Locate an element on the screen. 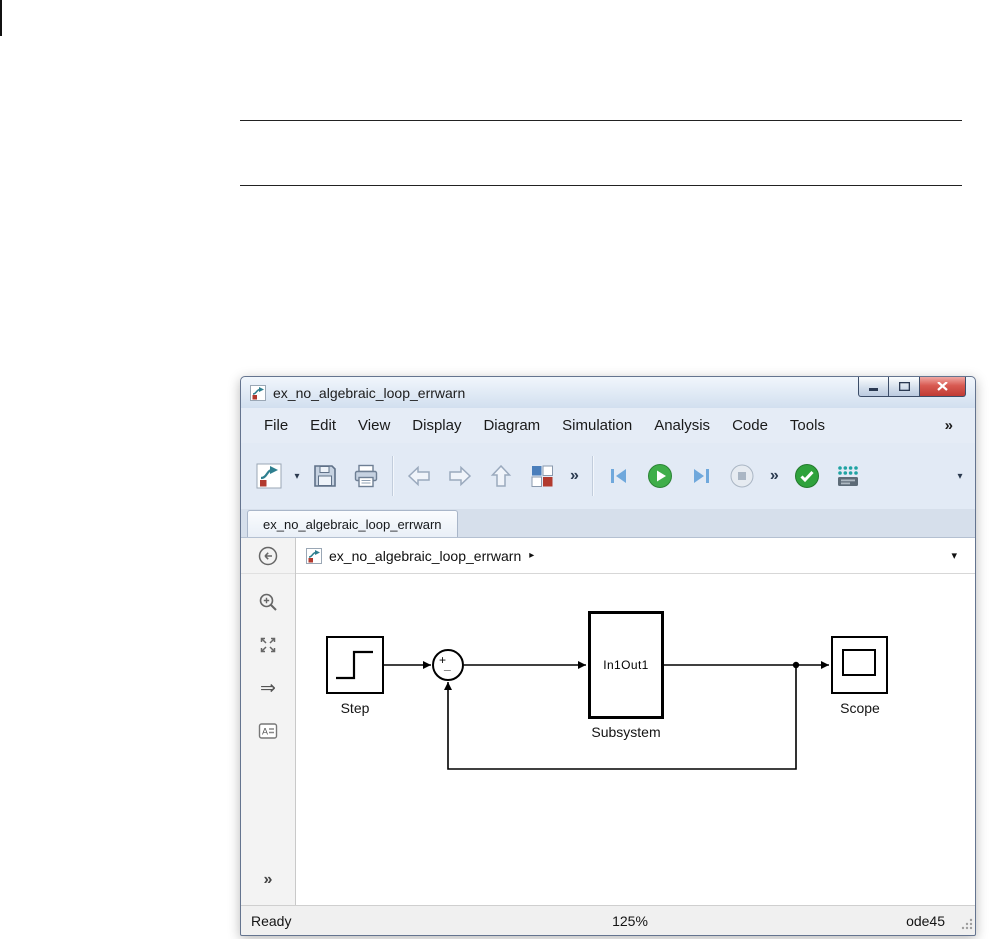 The width and height of the screenshot is (997, 939). breadcrumb-model-icon is located at coordinates (314, 555).